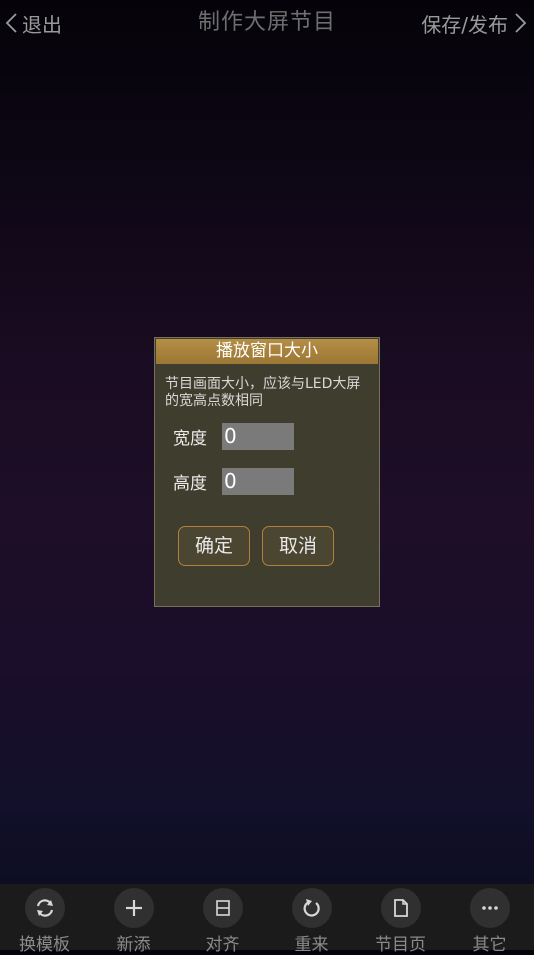 This screenshot has width=534, height=955. What do you see at coordinates (298, 546) in the screenshot?
I see `cancel-button: 取消` at bounding box center [298, 546].